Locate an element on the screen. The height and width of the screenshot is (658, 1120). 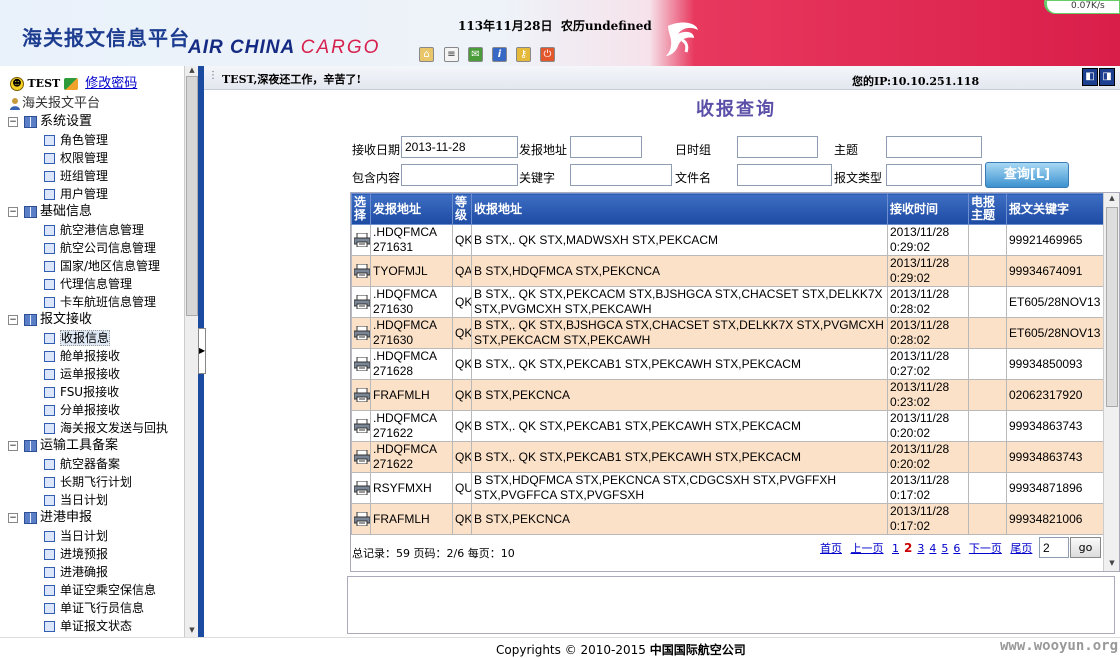
info-icon: i is located at coordinates (499, 54).